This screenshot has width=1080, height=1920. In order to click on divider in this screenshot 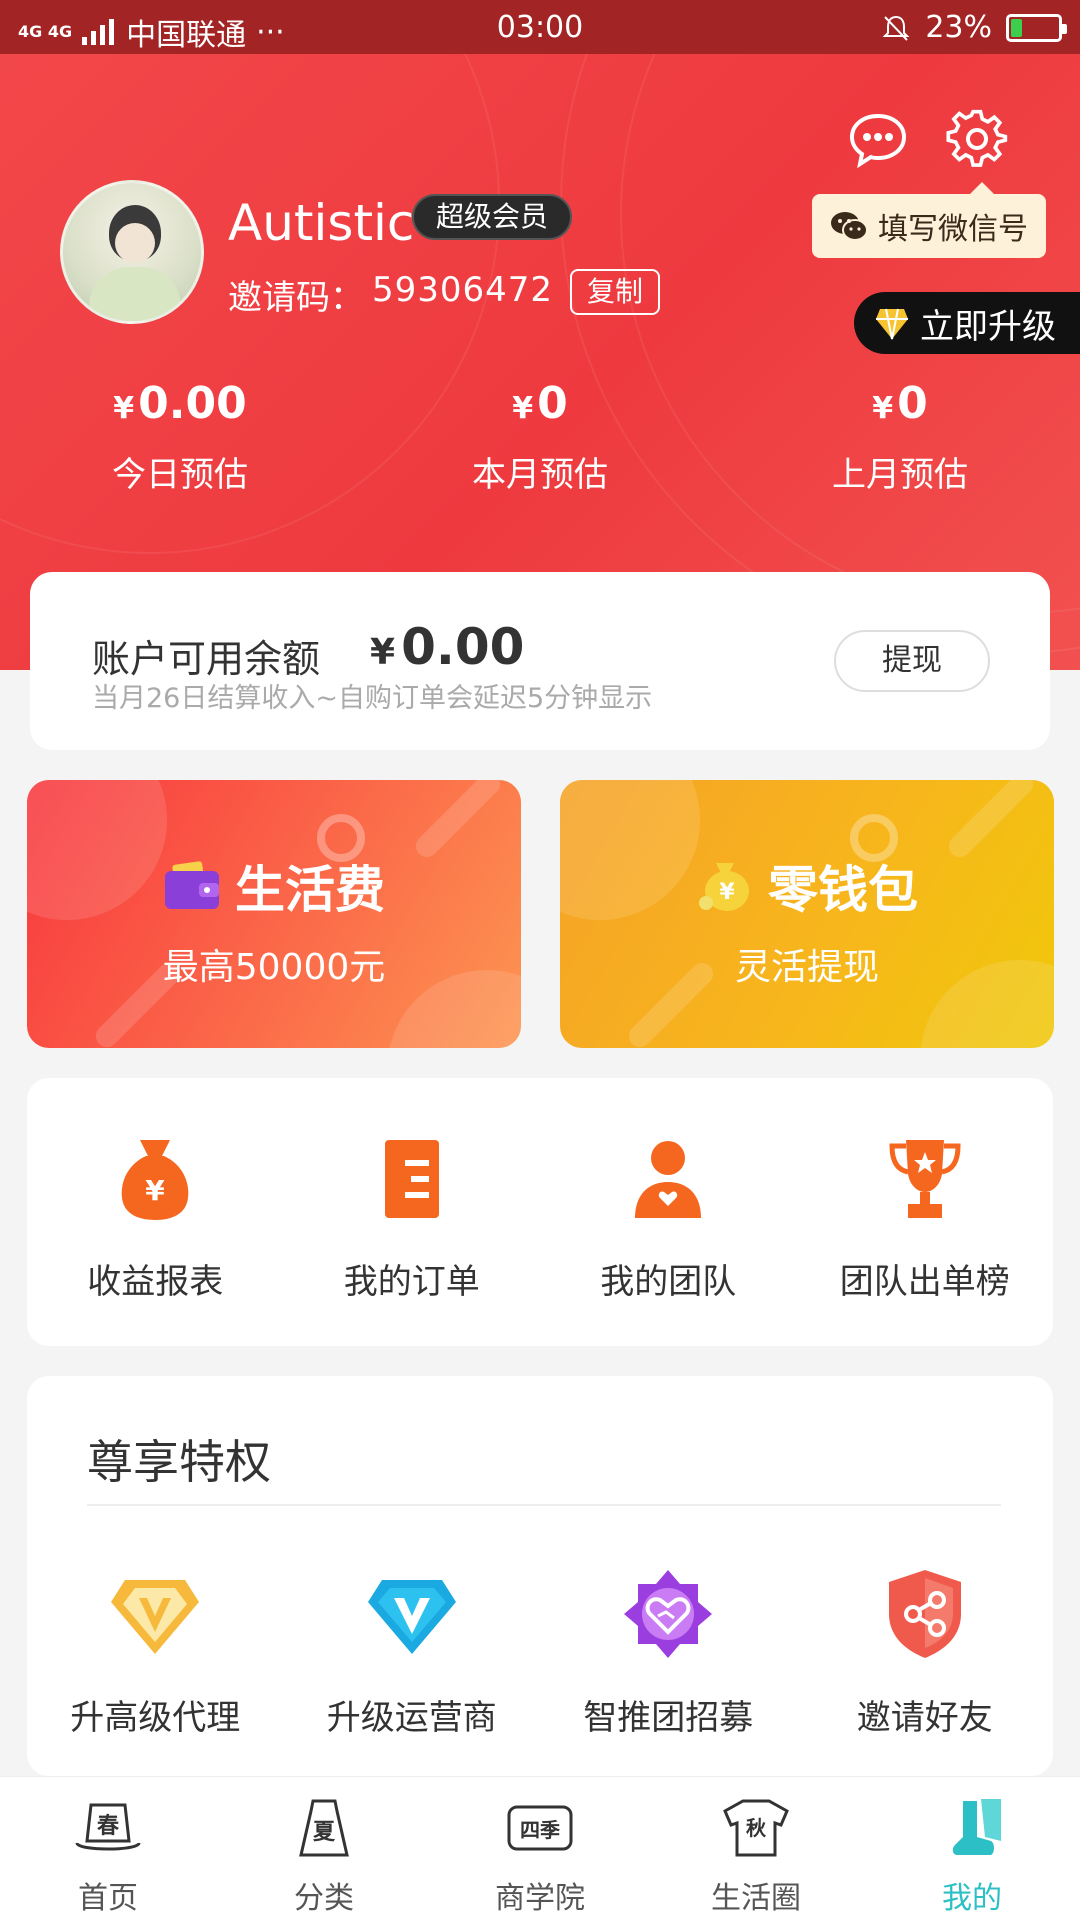, I will do `click(544, 1505)`.